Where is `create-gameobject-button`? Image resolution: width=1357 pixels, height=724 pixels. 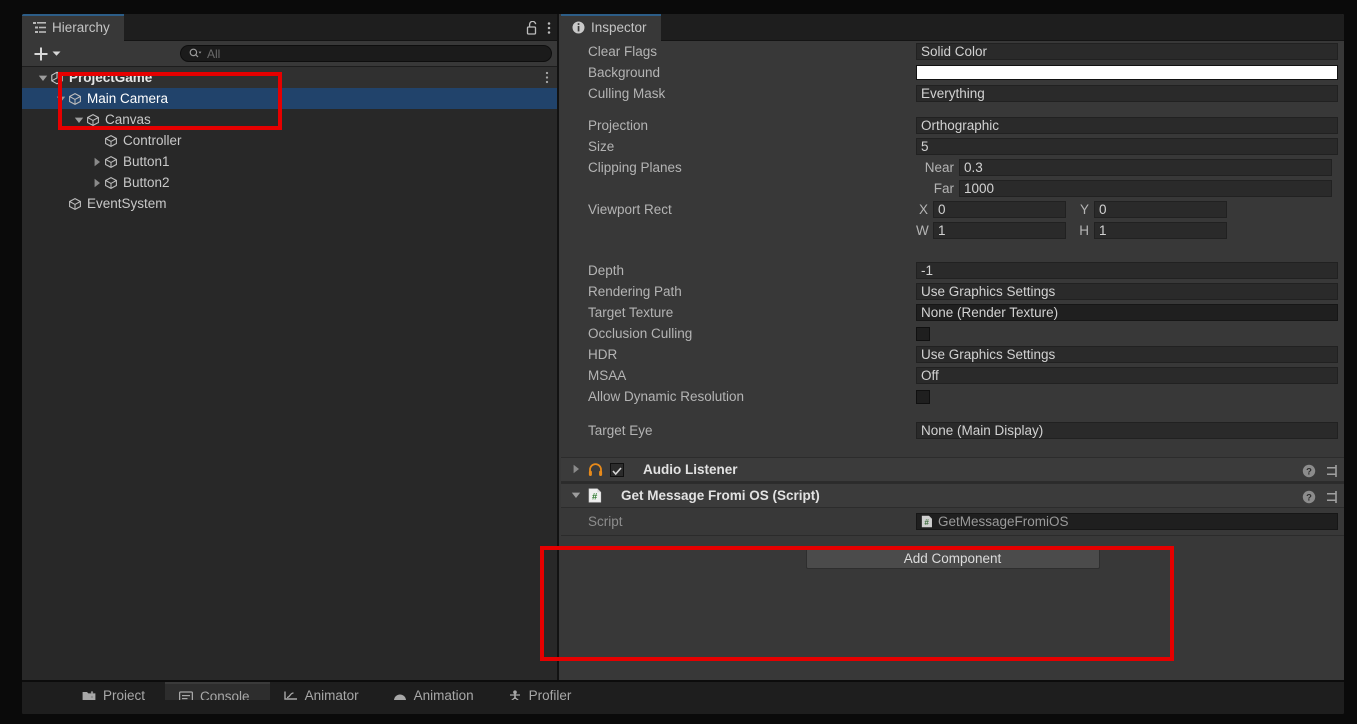 create-gameobject-button is located at coordinates (47, 54).